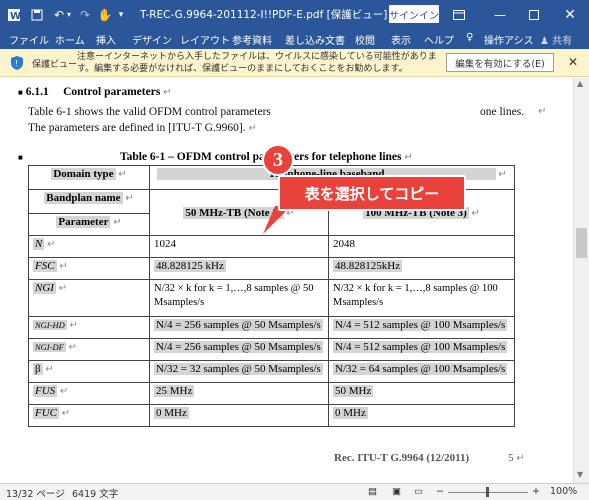 The height and width of the screenshot is (500, 589). What do you see at coordinates (581, 280) in the screenshot?
I see `vertical-scrollbar: ▲ ▼` at bounding box center [581, 280].